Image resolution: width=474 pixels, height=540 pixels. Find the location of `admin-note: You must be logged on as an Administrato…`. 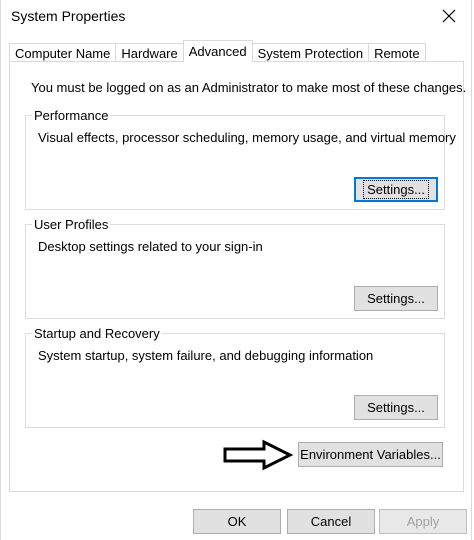

admin-note: You must be logged on as an Administrato… is located at coordinates (249, 87).